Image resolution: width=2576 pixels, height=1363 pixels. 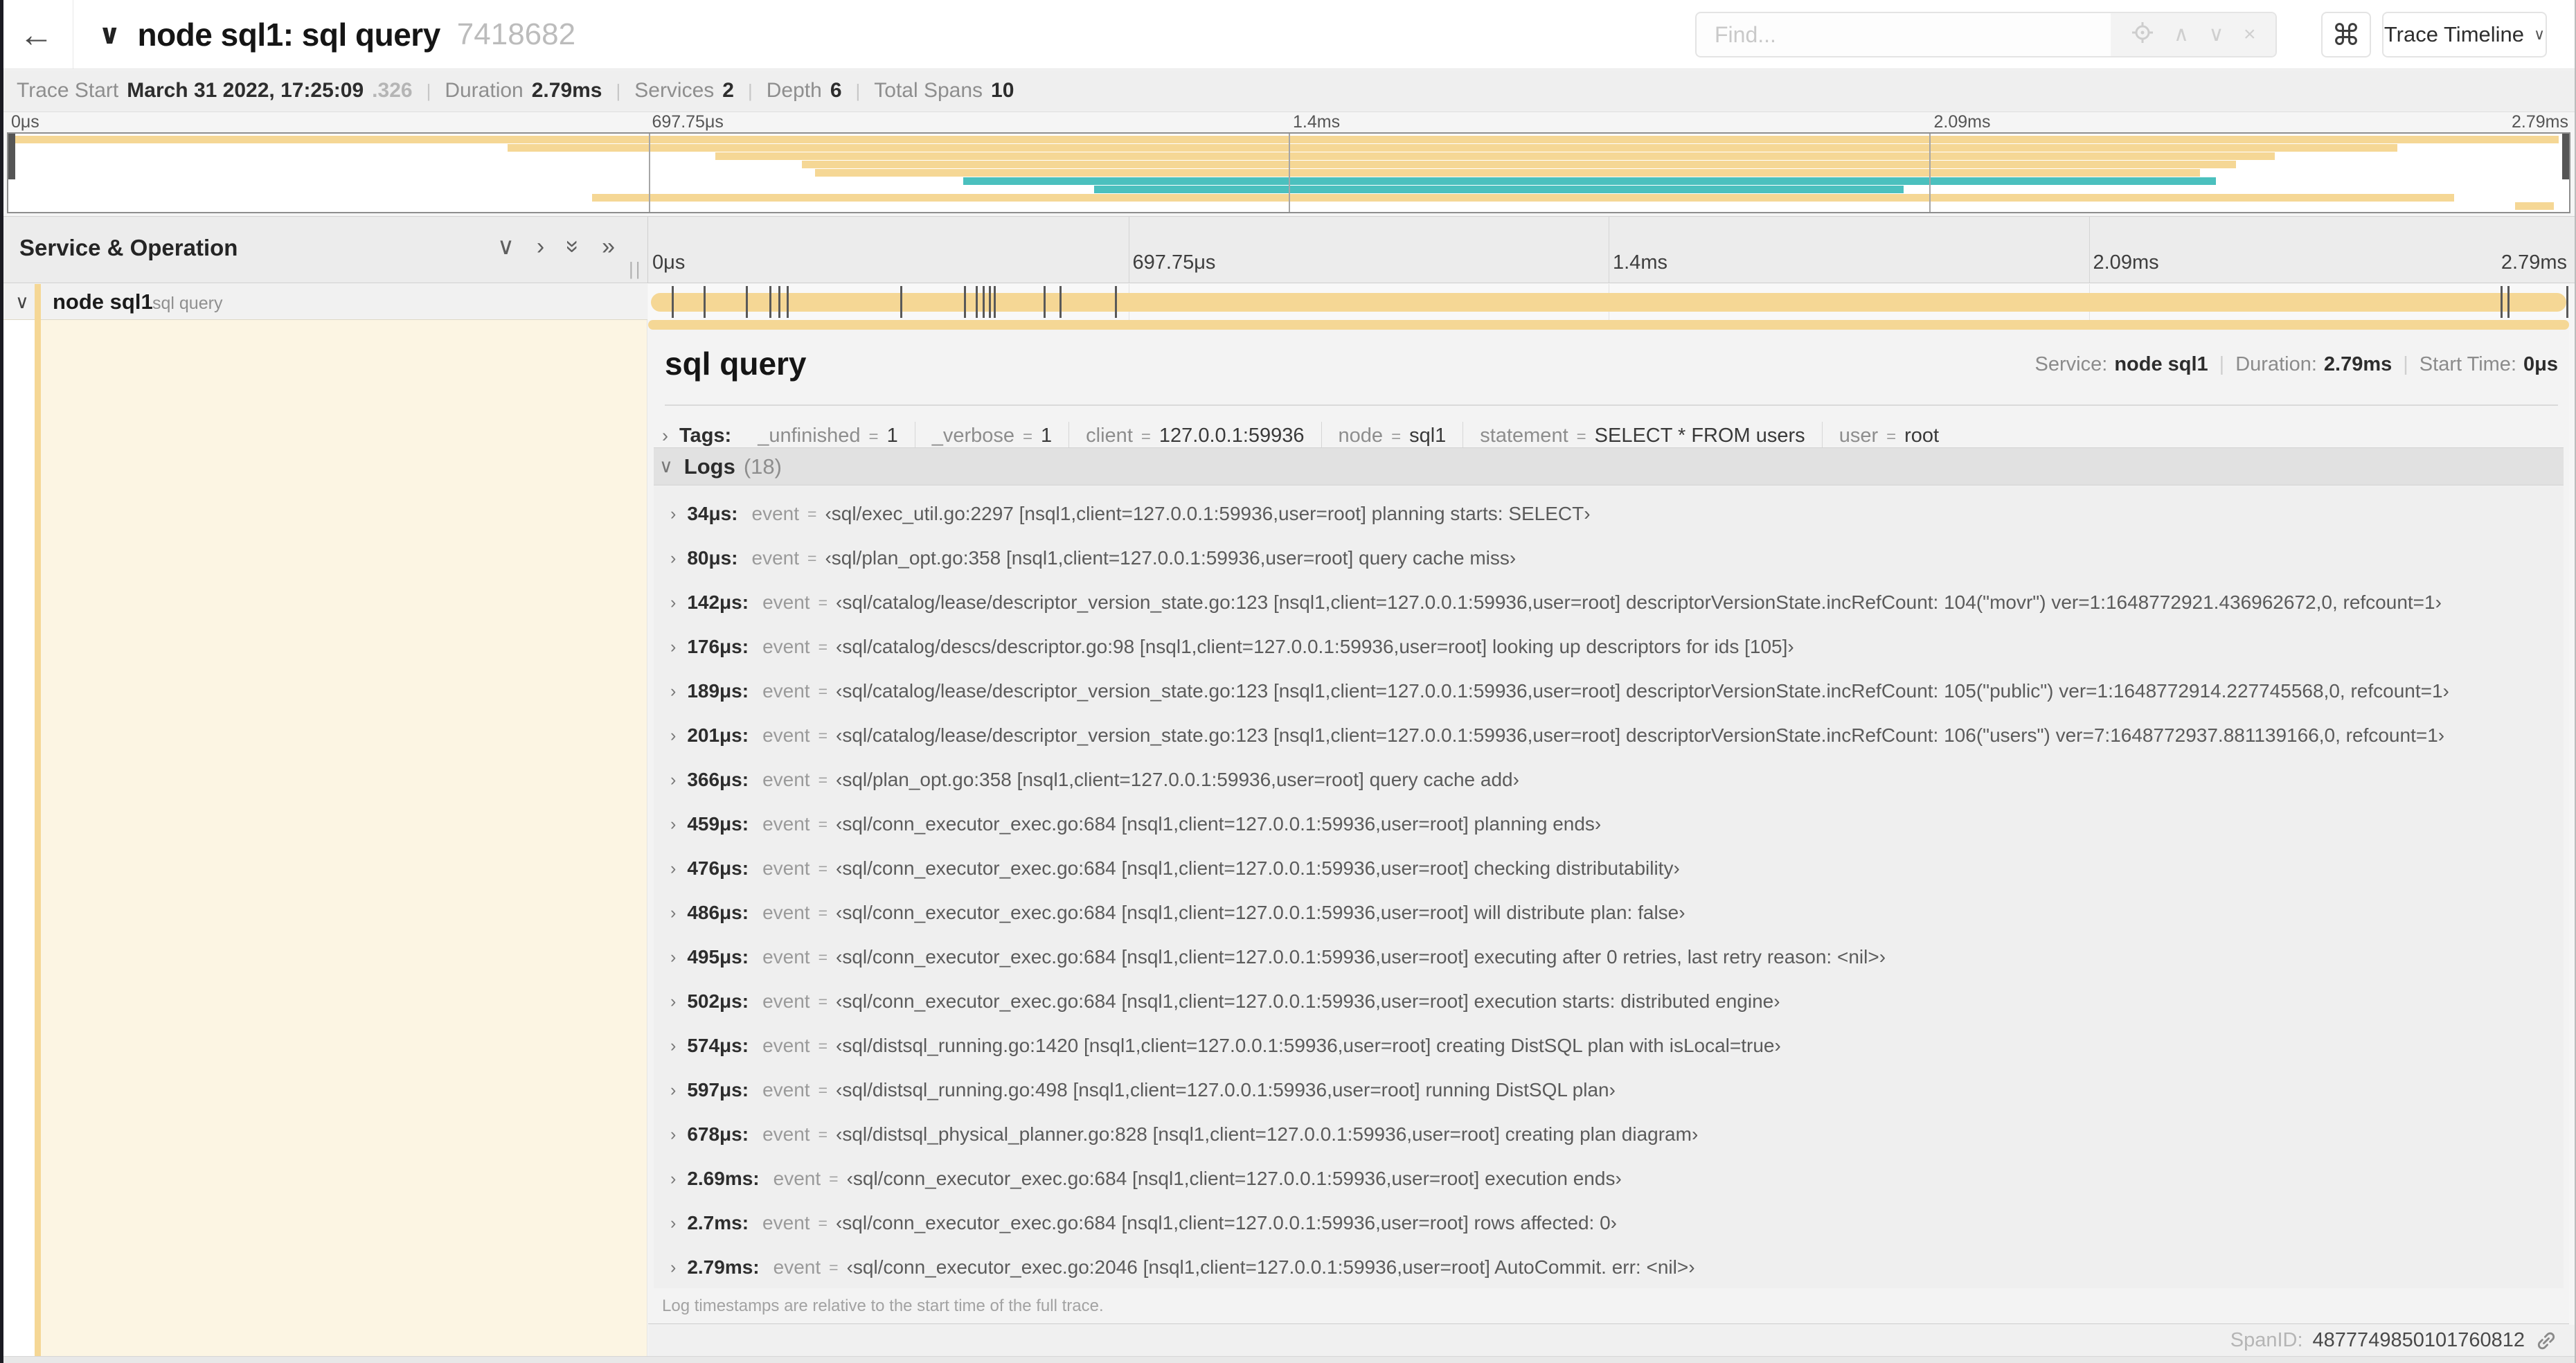 I want to click on summary-label: Total Spans, so click(x=928, y=91).